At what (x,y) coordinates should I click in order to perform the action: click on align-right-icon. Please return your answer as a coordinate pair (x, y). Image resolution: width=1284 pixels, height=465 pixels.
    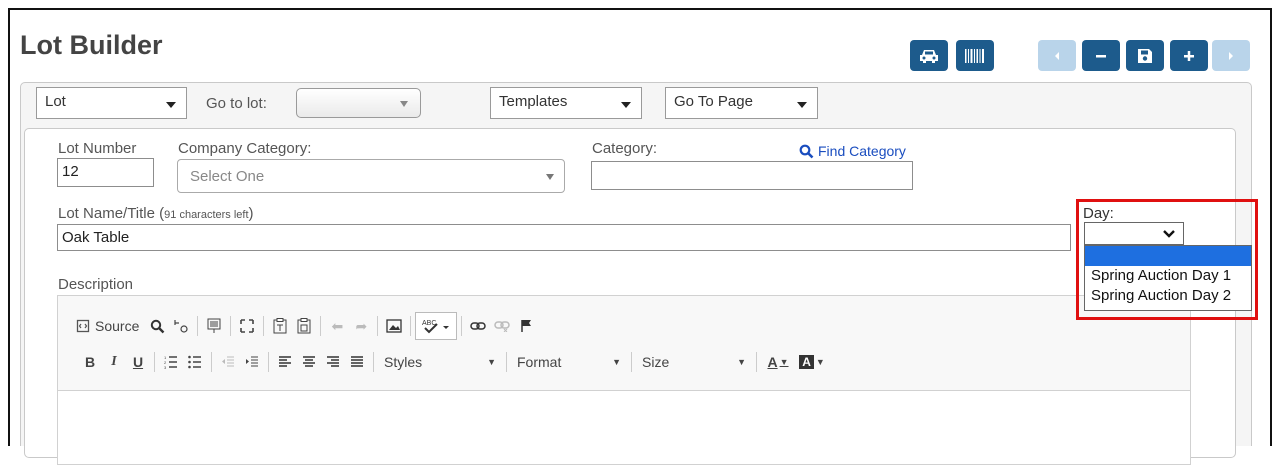
    Looking at the image, I should click on (333, 362).